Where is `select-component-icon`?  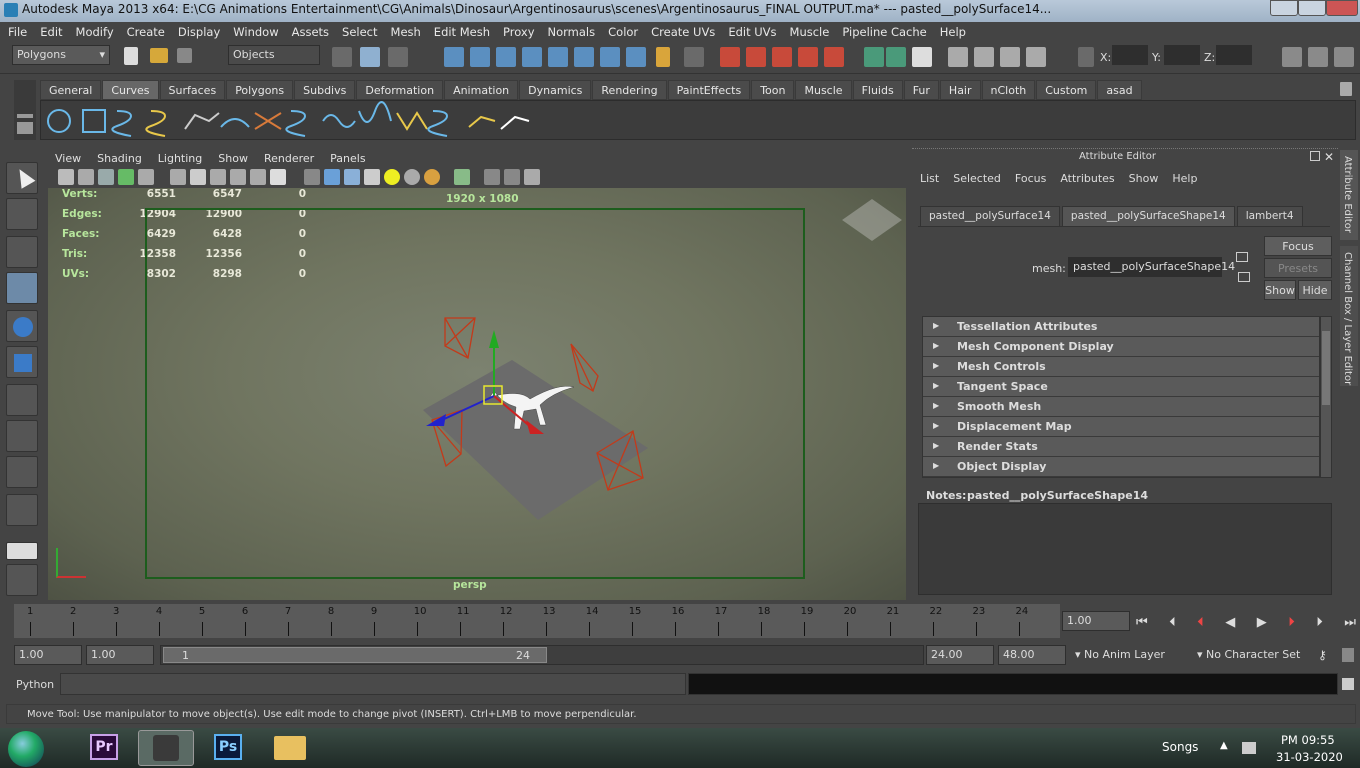 select-component-icon is located at coordinates (398, 57).